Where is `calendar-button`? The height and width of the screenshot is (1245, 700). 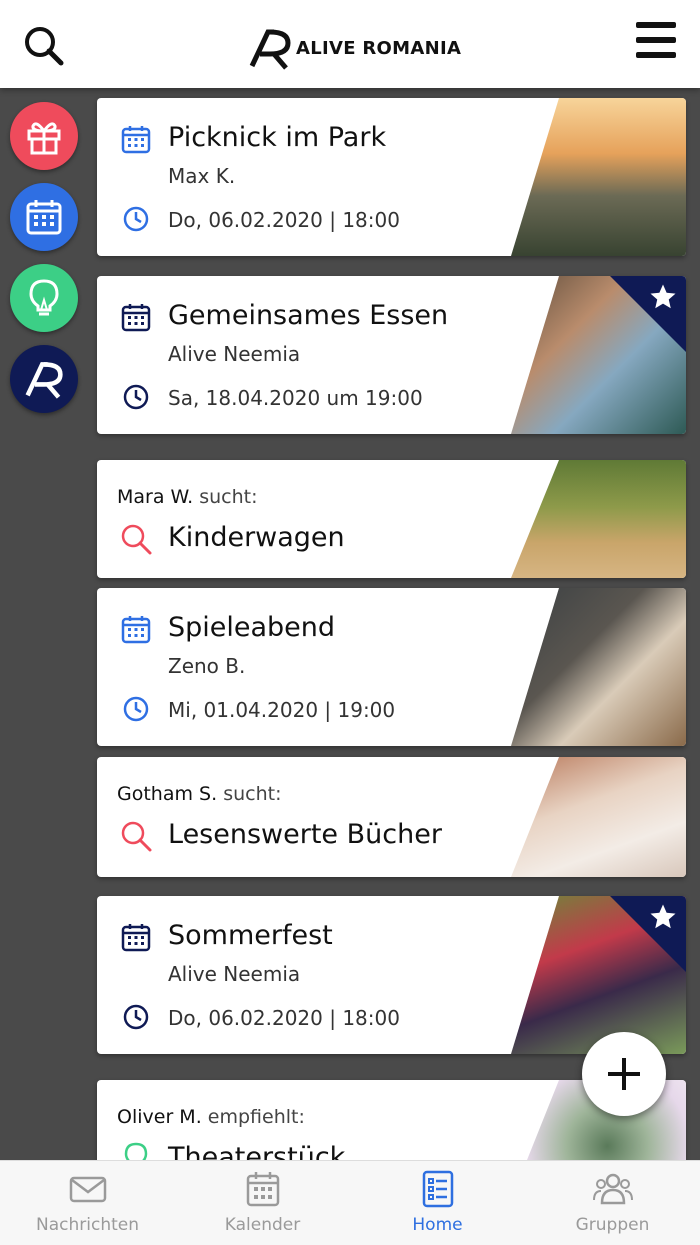 calendar-button is located at coordinates (44, 217).